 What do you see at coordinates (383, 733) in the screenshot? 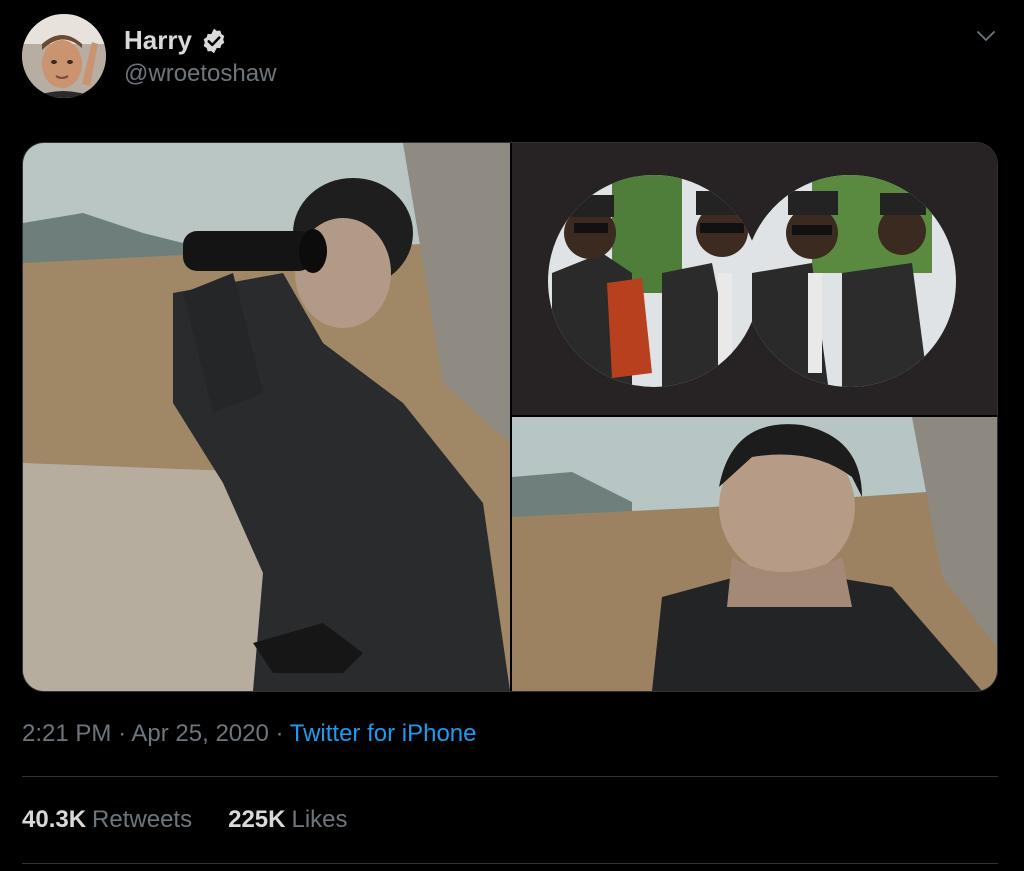
I see `tweet-source-link: Twitter for iPhone` at bounding box center [383, 733].